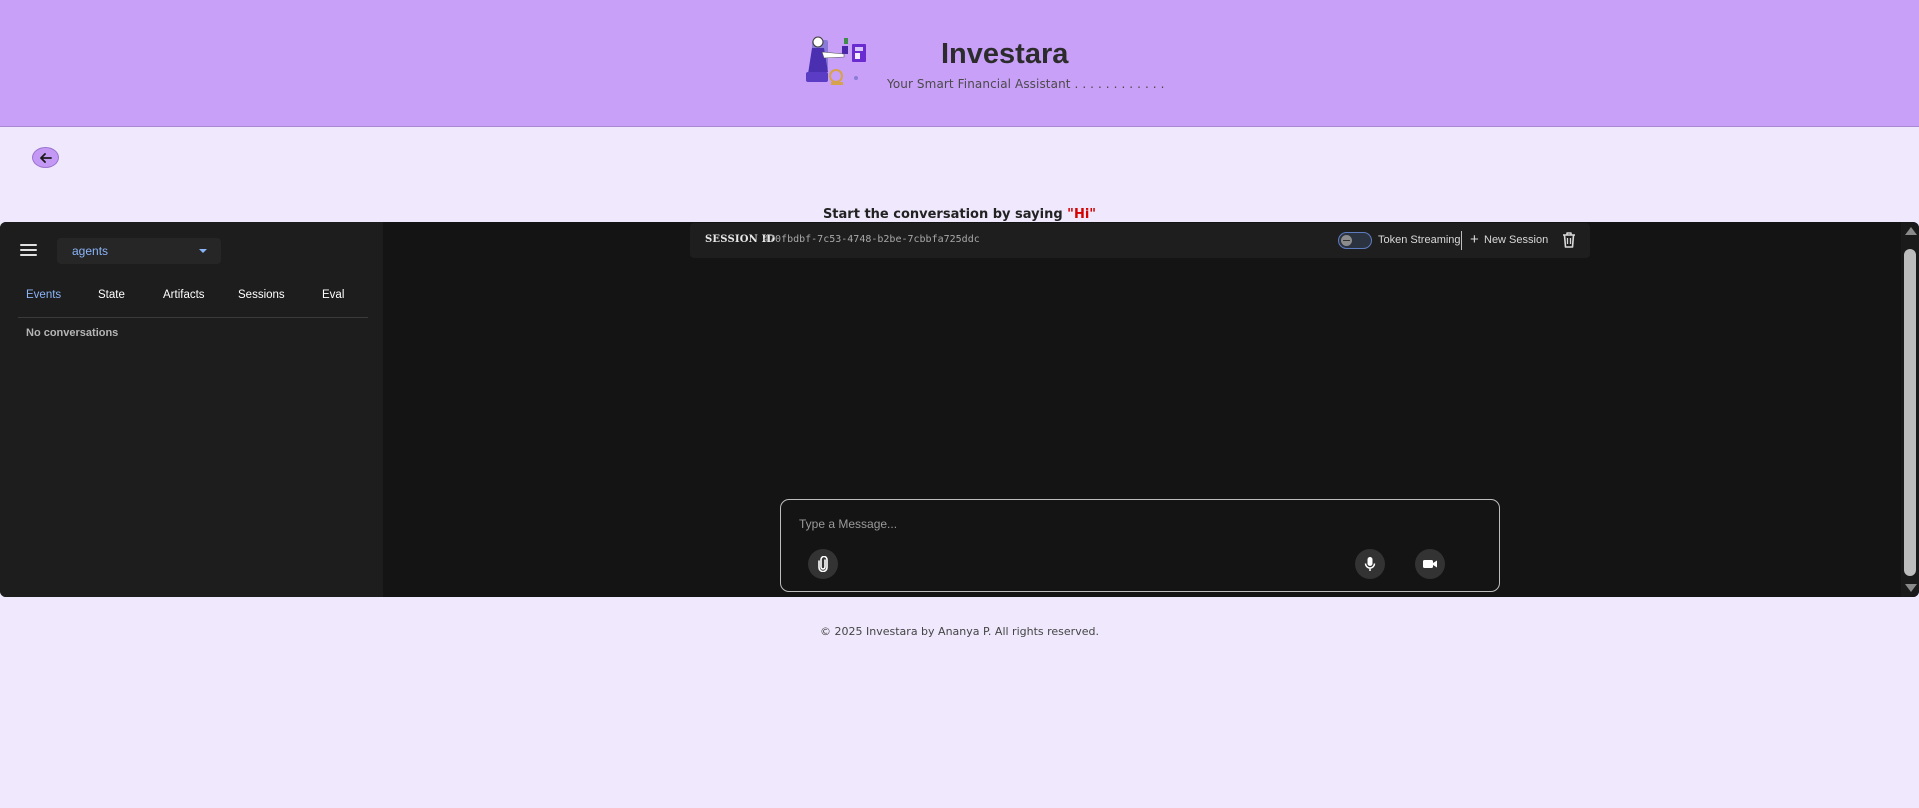 This screenshot has width=1919, height=808. What do you see at coordinates (1911, 588) in the screenshot?
I see `scroll-down-arrow-icon` at bounding box center [1911, 588].